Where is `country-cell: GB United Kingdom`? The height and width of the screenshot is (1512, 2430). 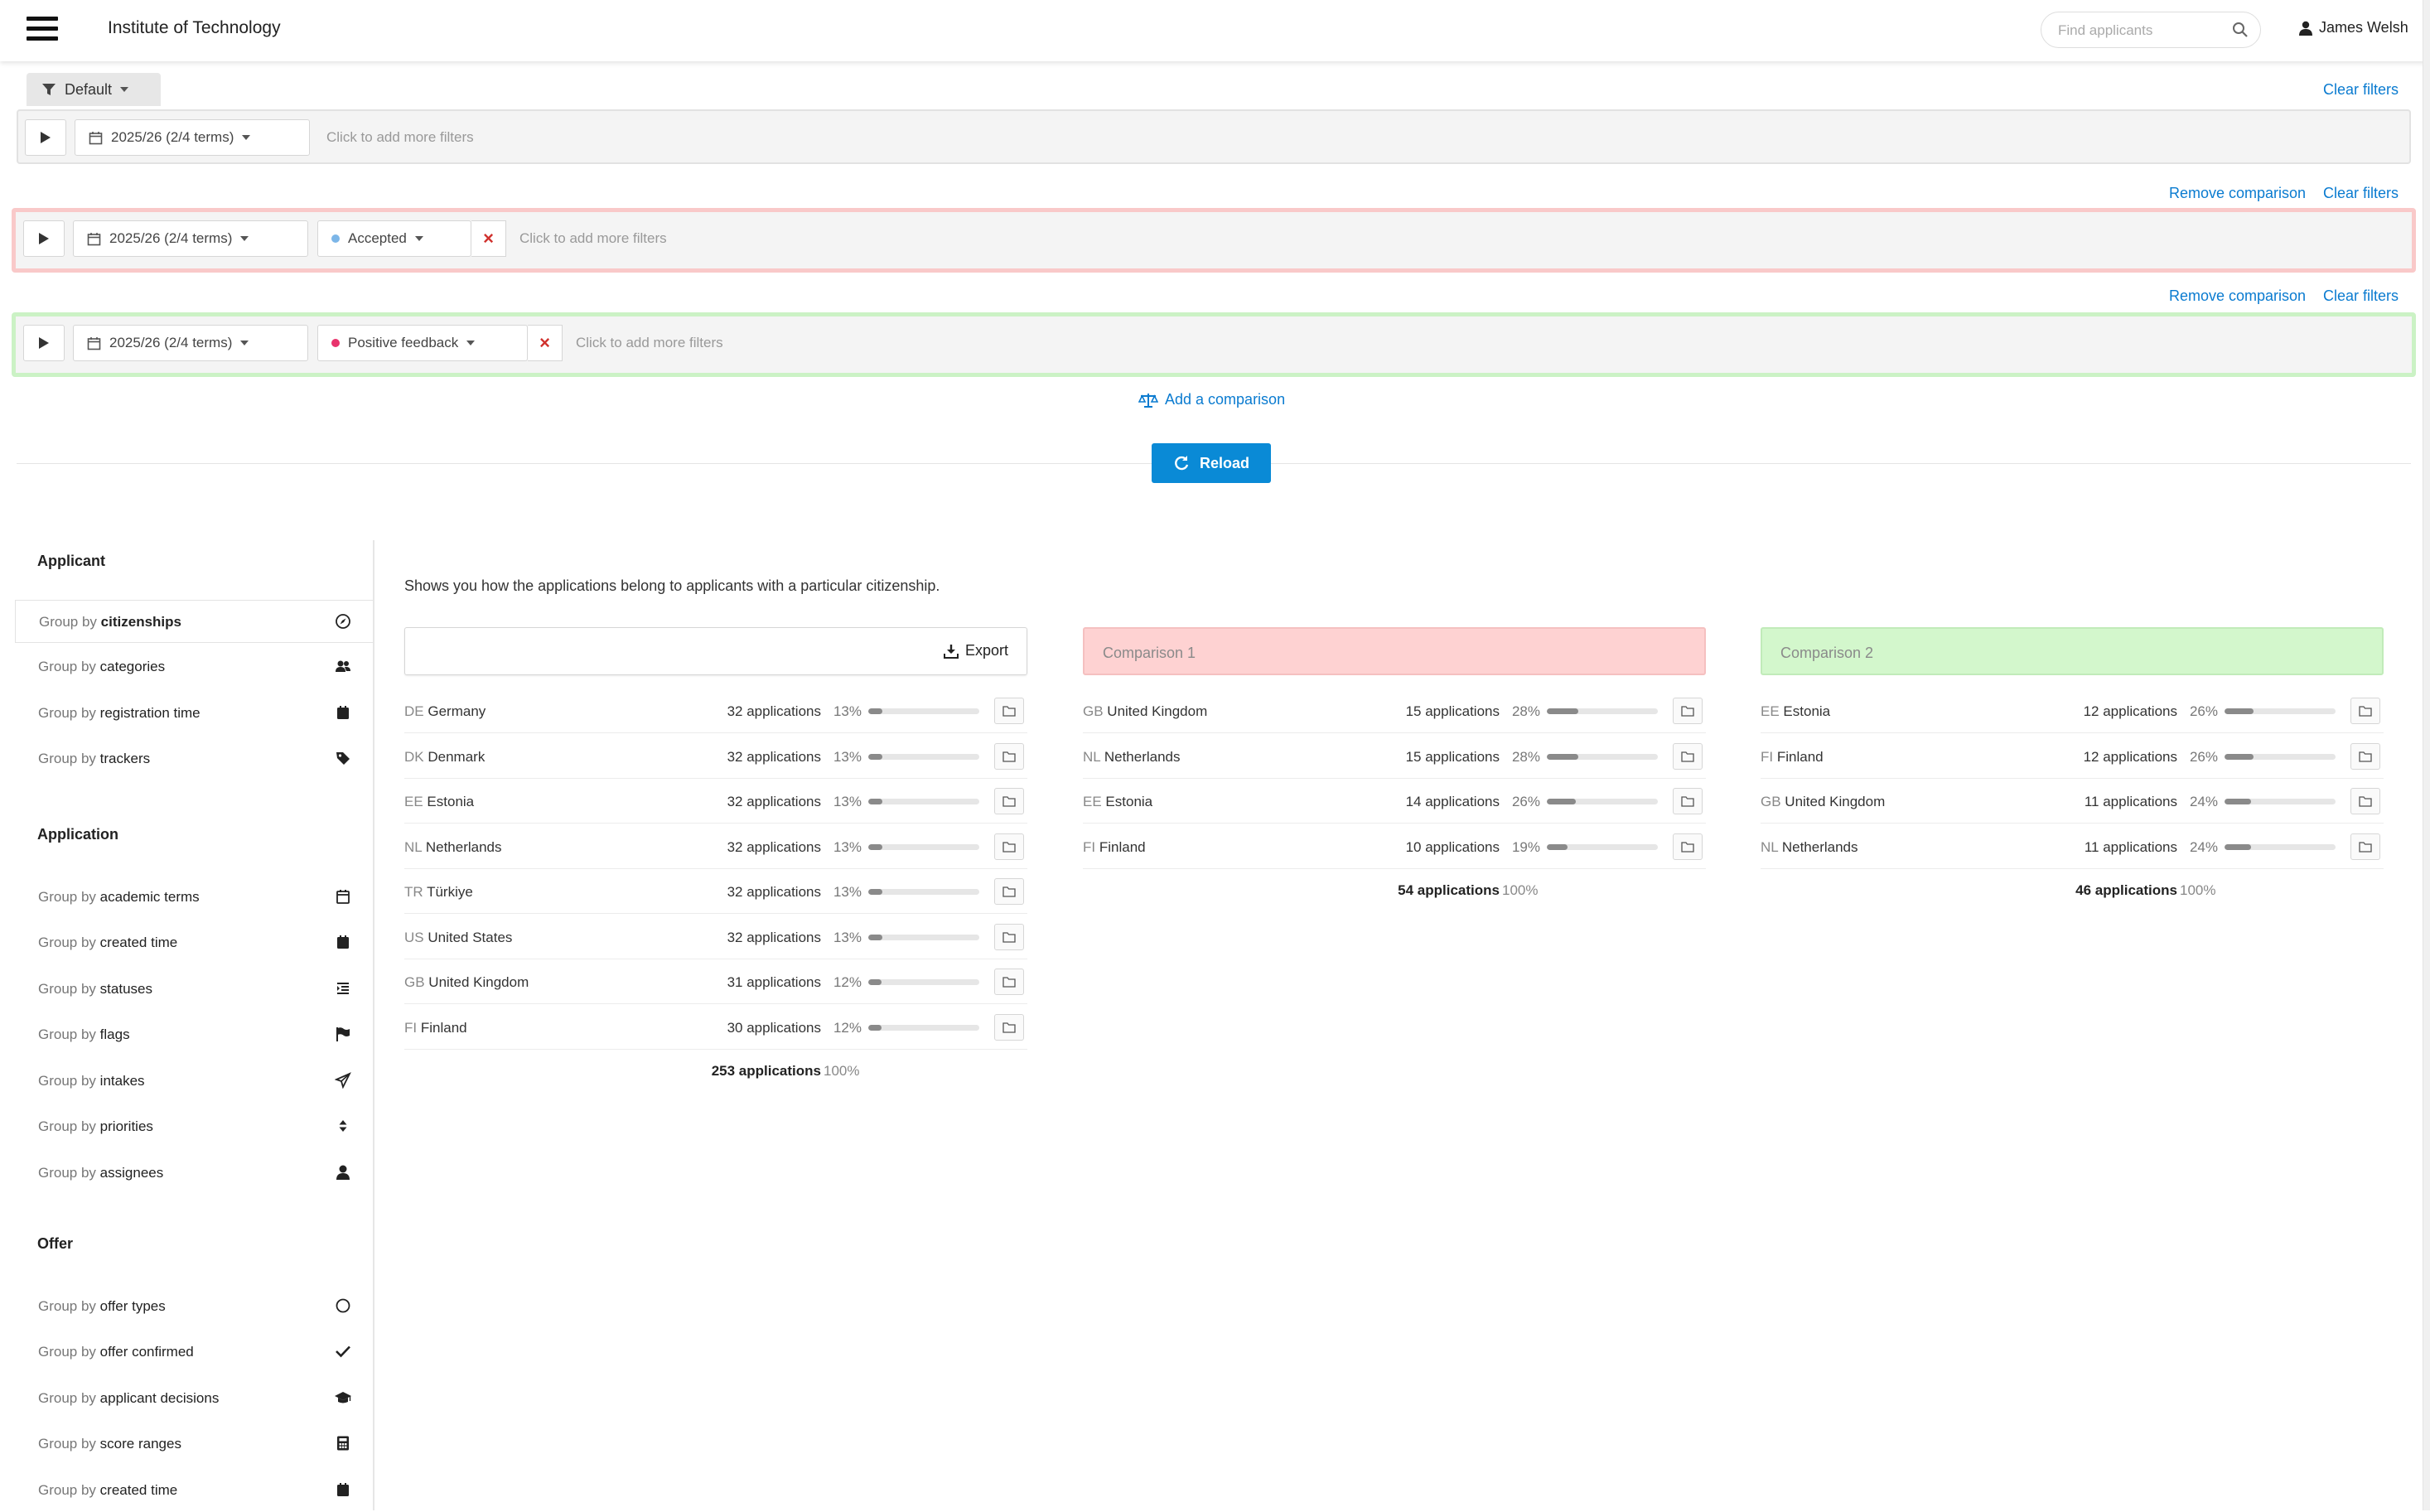
country-cell: GB United Kingdom is located at coordinates (467, 982).